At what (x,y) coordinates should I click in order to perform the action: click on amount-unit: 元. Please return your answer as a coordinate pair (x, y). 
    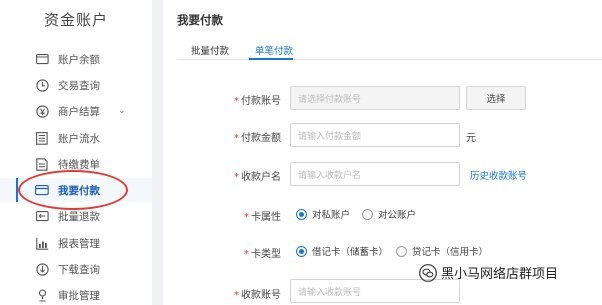
    Looking at the image, I should click on (471, 138).